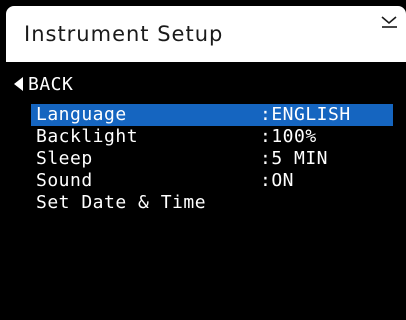  What do you see at coordinates (277, 180) in the screenshot?
I see `menu-item-value: :ON` at bounding box center [277, 180].